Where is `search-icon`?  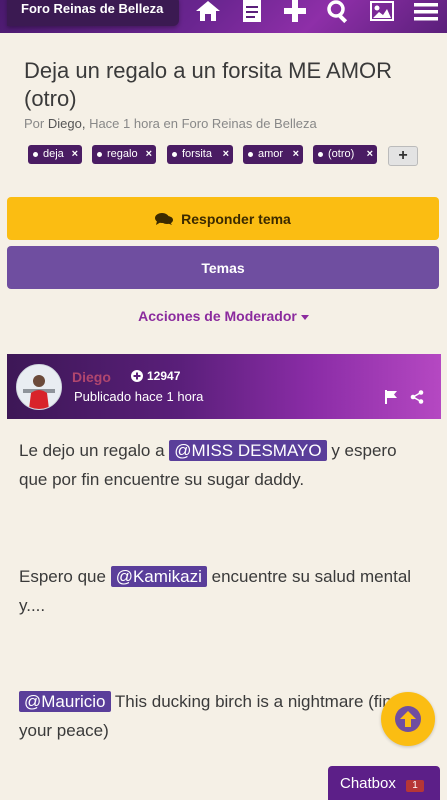 search-icon is located at coordinates (338, 13).